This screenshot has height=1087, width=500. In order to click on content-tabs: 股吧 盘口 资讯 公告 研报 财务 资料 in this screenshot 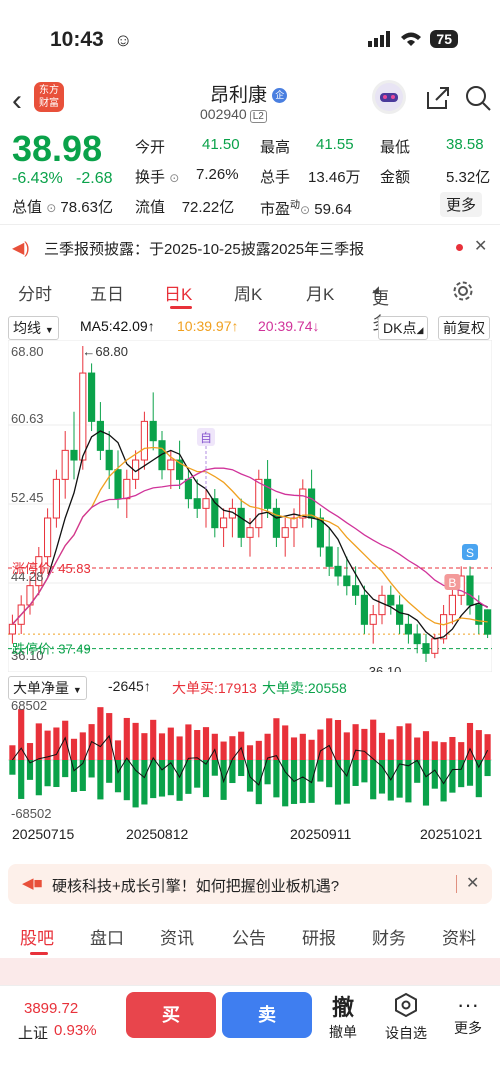, I will do `click(250, 938)`.